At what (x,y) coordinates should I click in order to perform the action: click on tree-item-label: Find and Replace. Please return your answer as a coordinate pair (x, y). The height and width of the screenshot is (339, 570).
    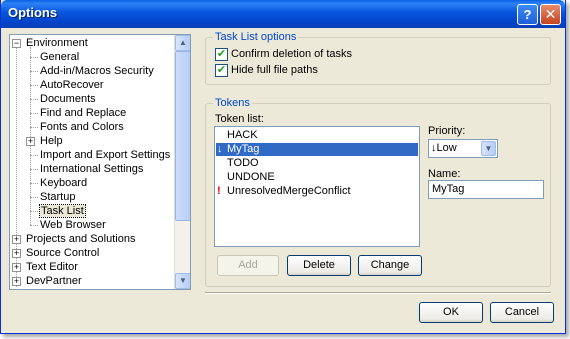
    Looking at the image, I should click on (83, 113).